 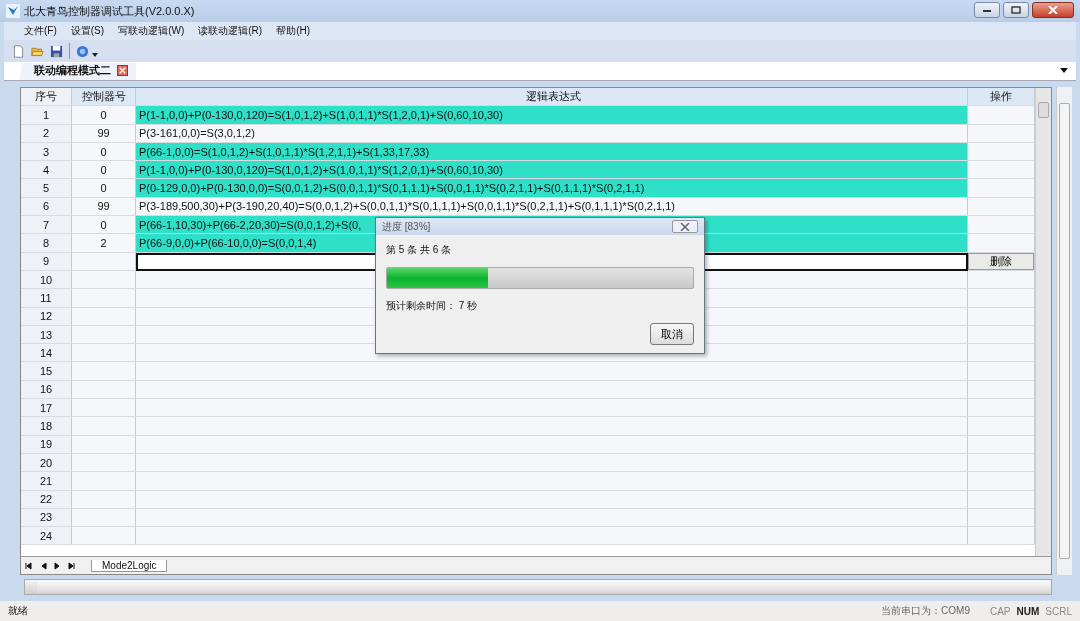 What do you see at coordinates (56, 51) in the screenshot?
I see `save-icon` at bounding box center [56, 51].